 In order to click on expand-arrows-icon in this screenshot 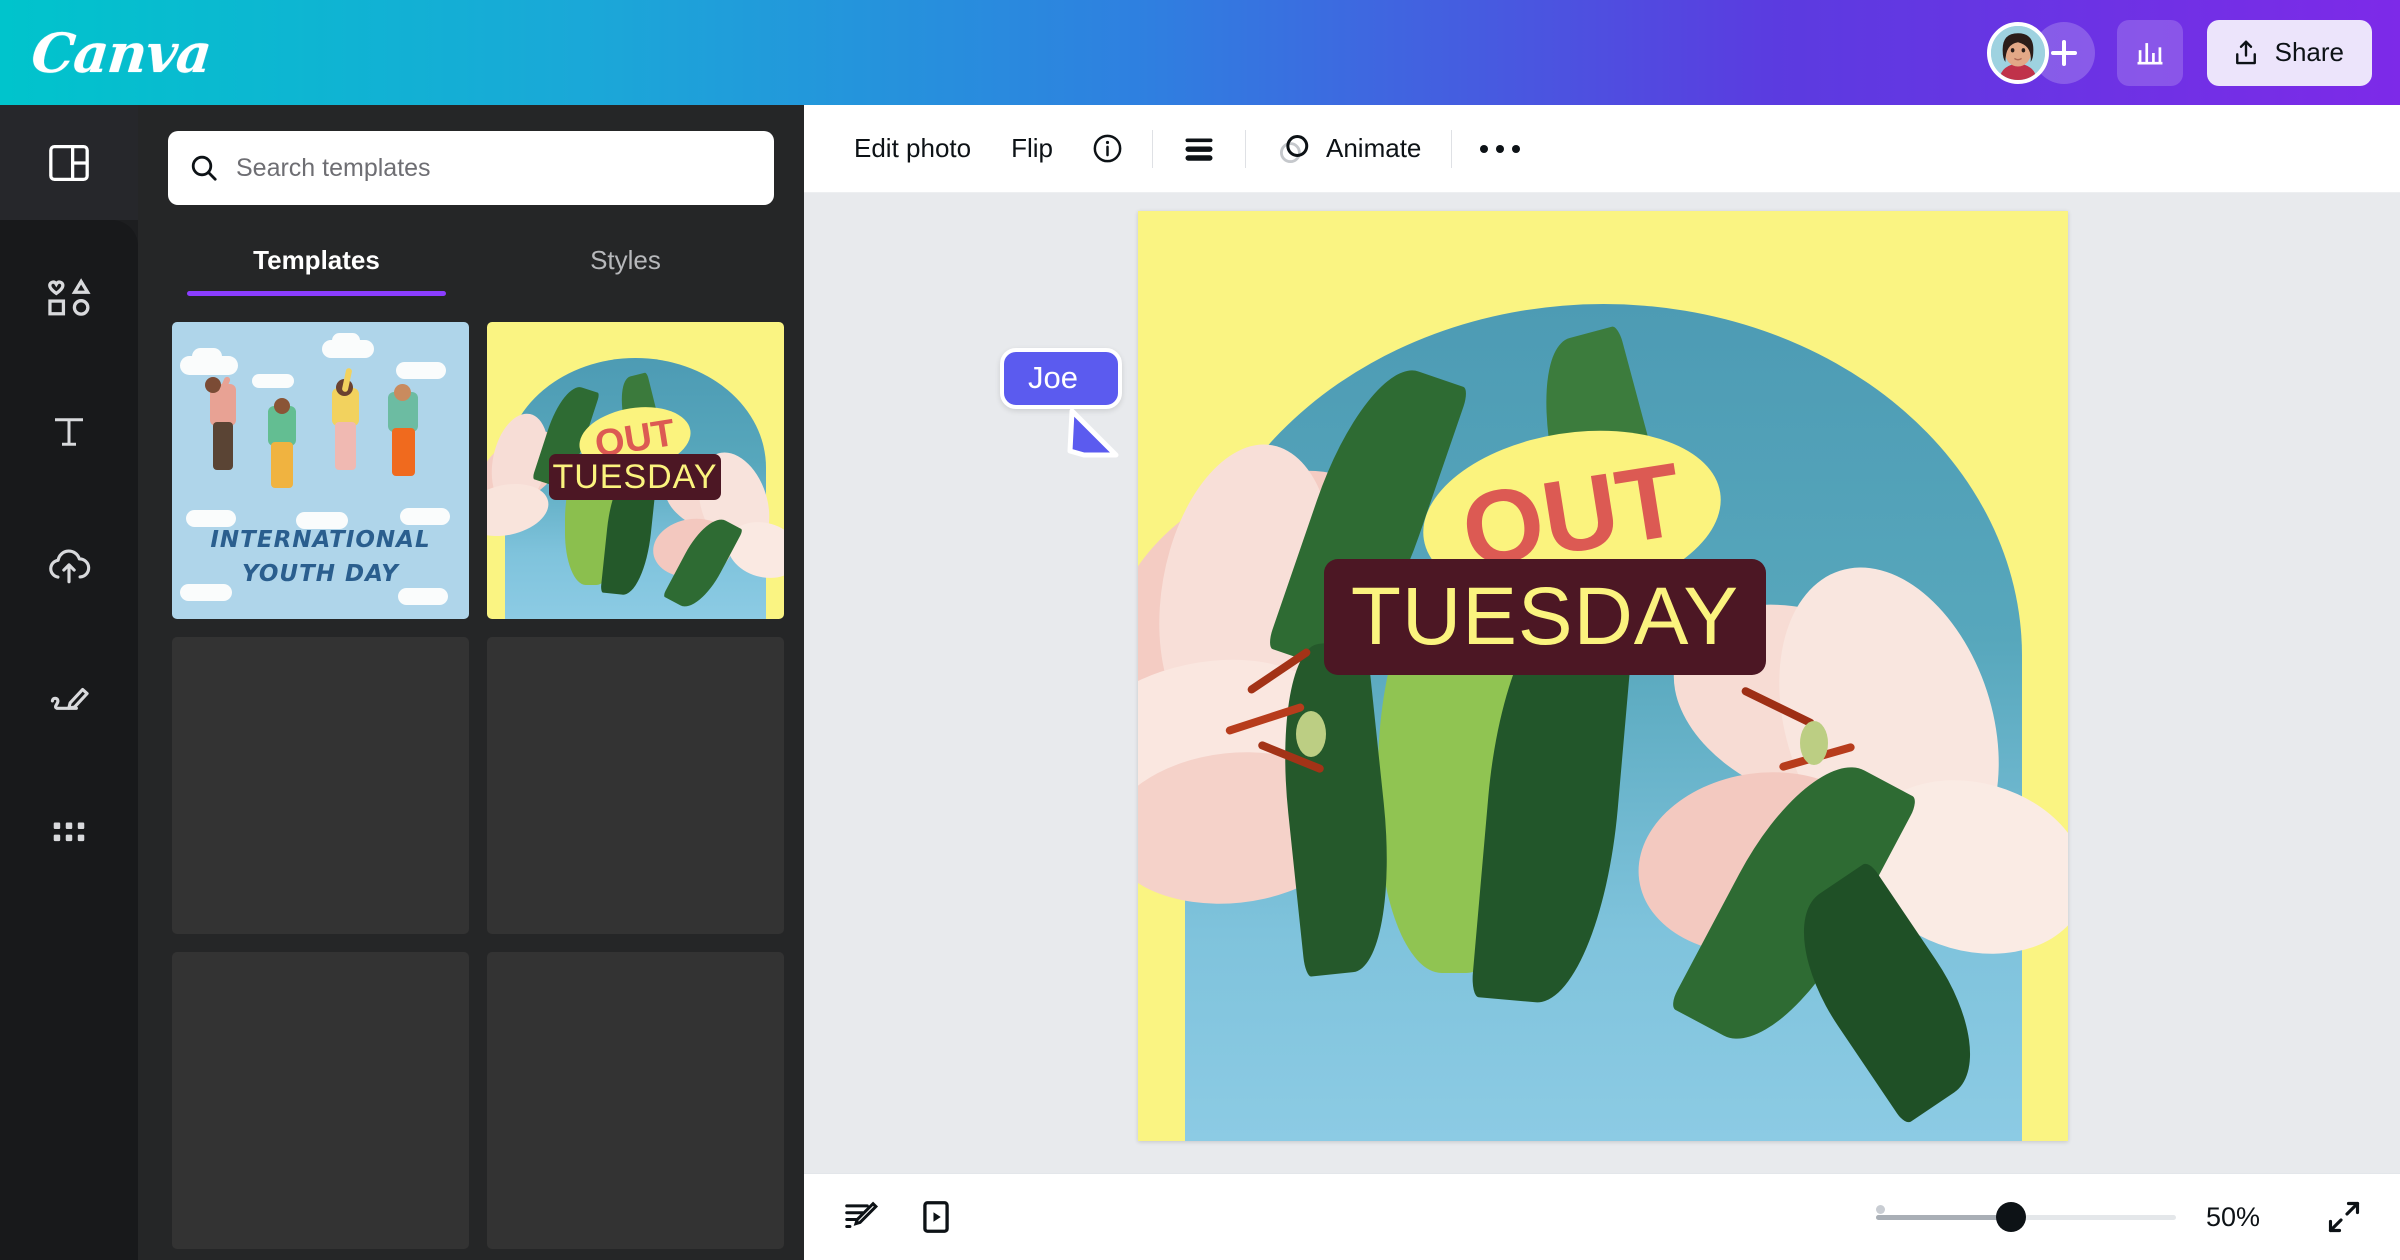, I will do `click(2344, 1217)`.